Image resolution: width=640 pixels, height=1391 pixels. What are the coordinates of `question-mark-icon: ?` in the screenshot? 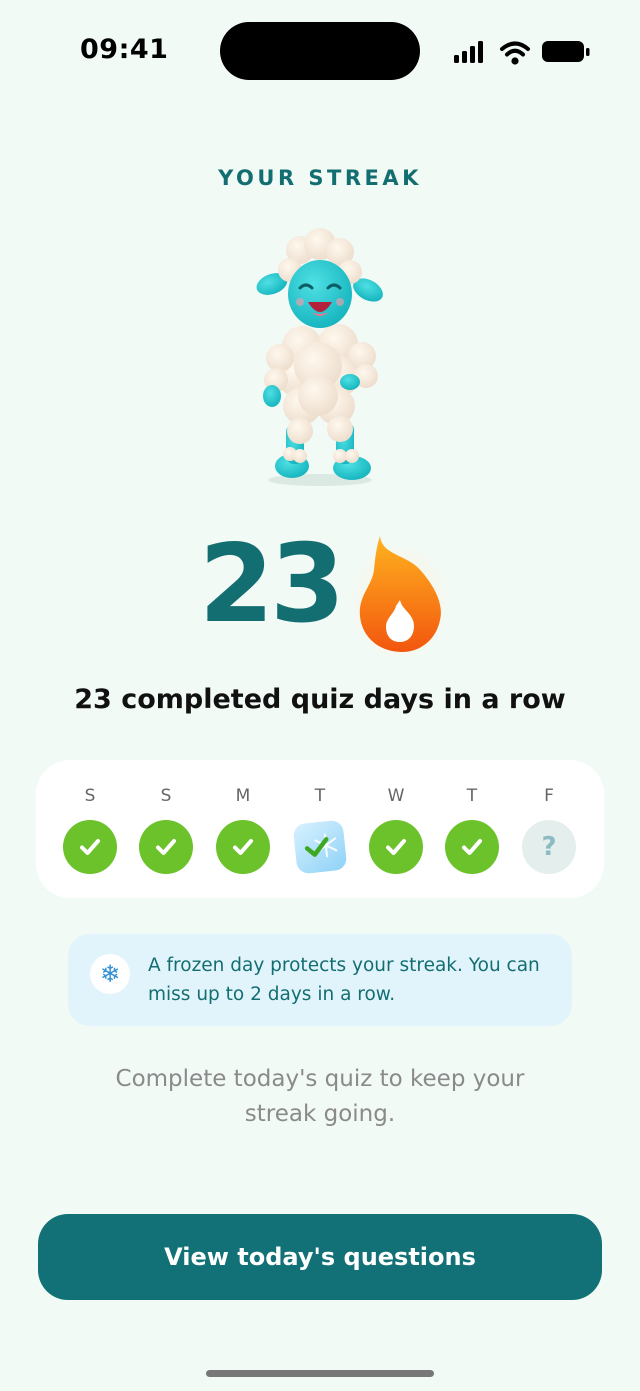 It's located at (549, 847).